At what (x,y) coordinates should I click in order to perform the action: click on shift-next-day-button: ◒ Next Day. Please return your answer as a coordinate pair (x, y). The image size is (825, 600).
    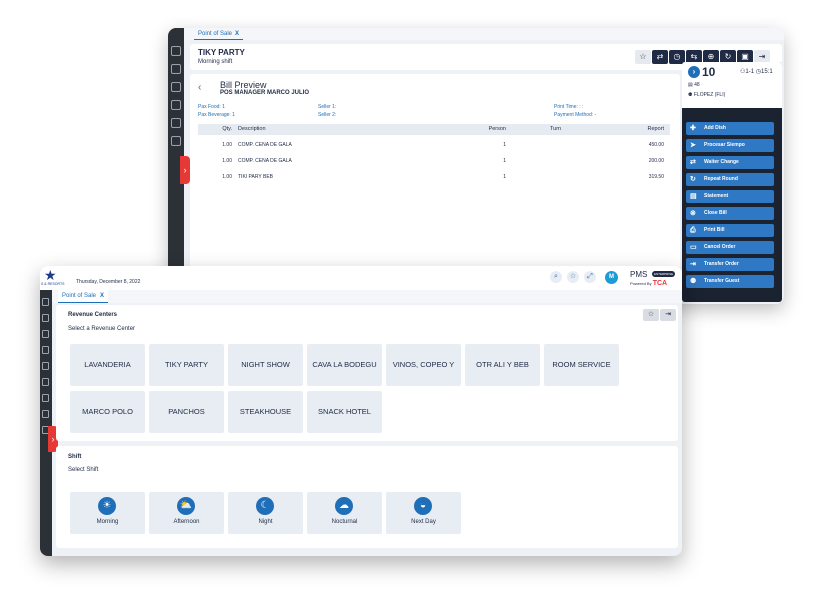
    Looking at the image, I should click on (423, 513).